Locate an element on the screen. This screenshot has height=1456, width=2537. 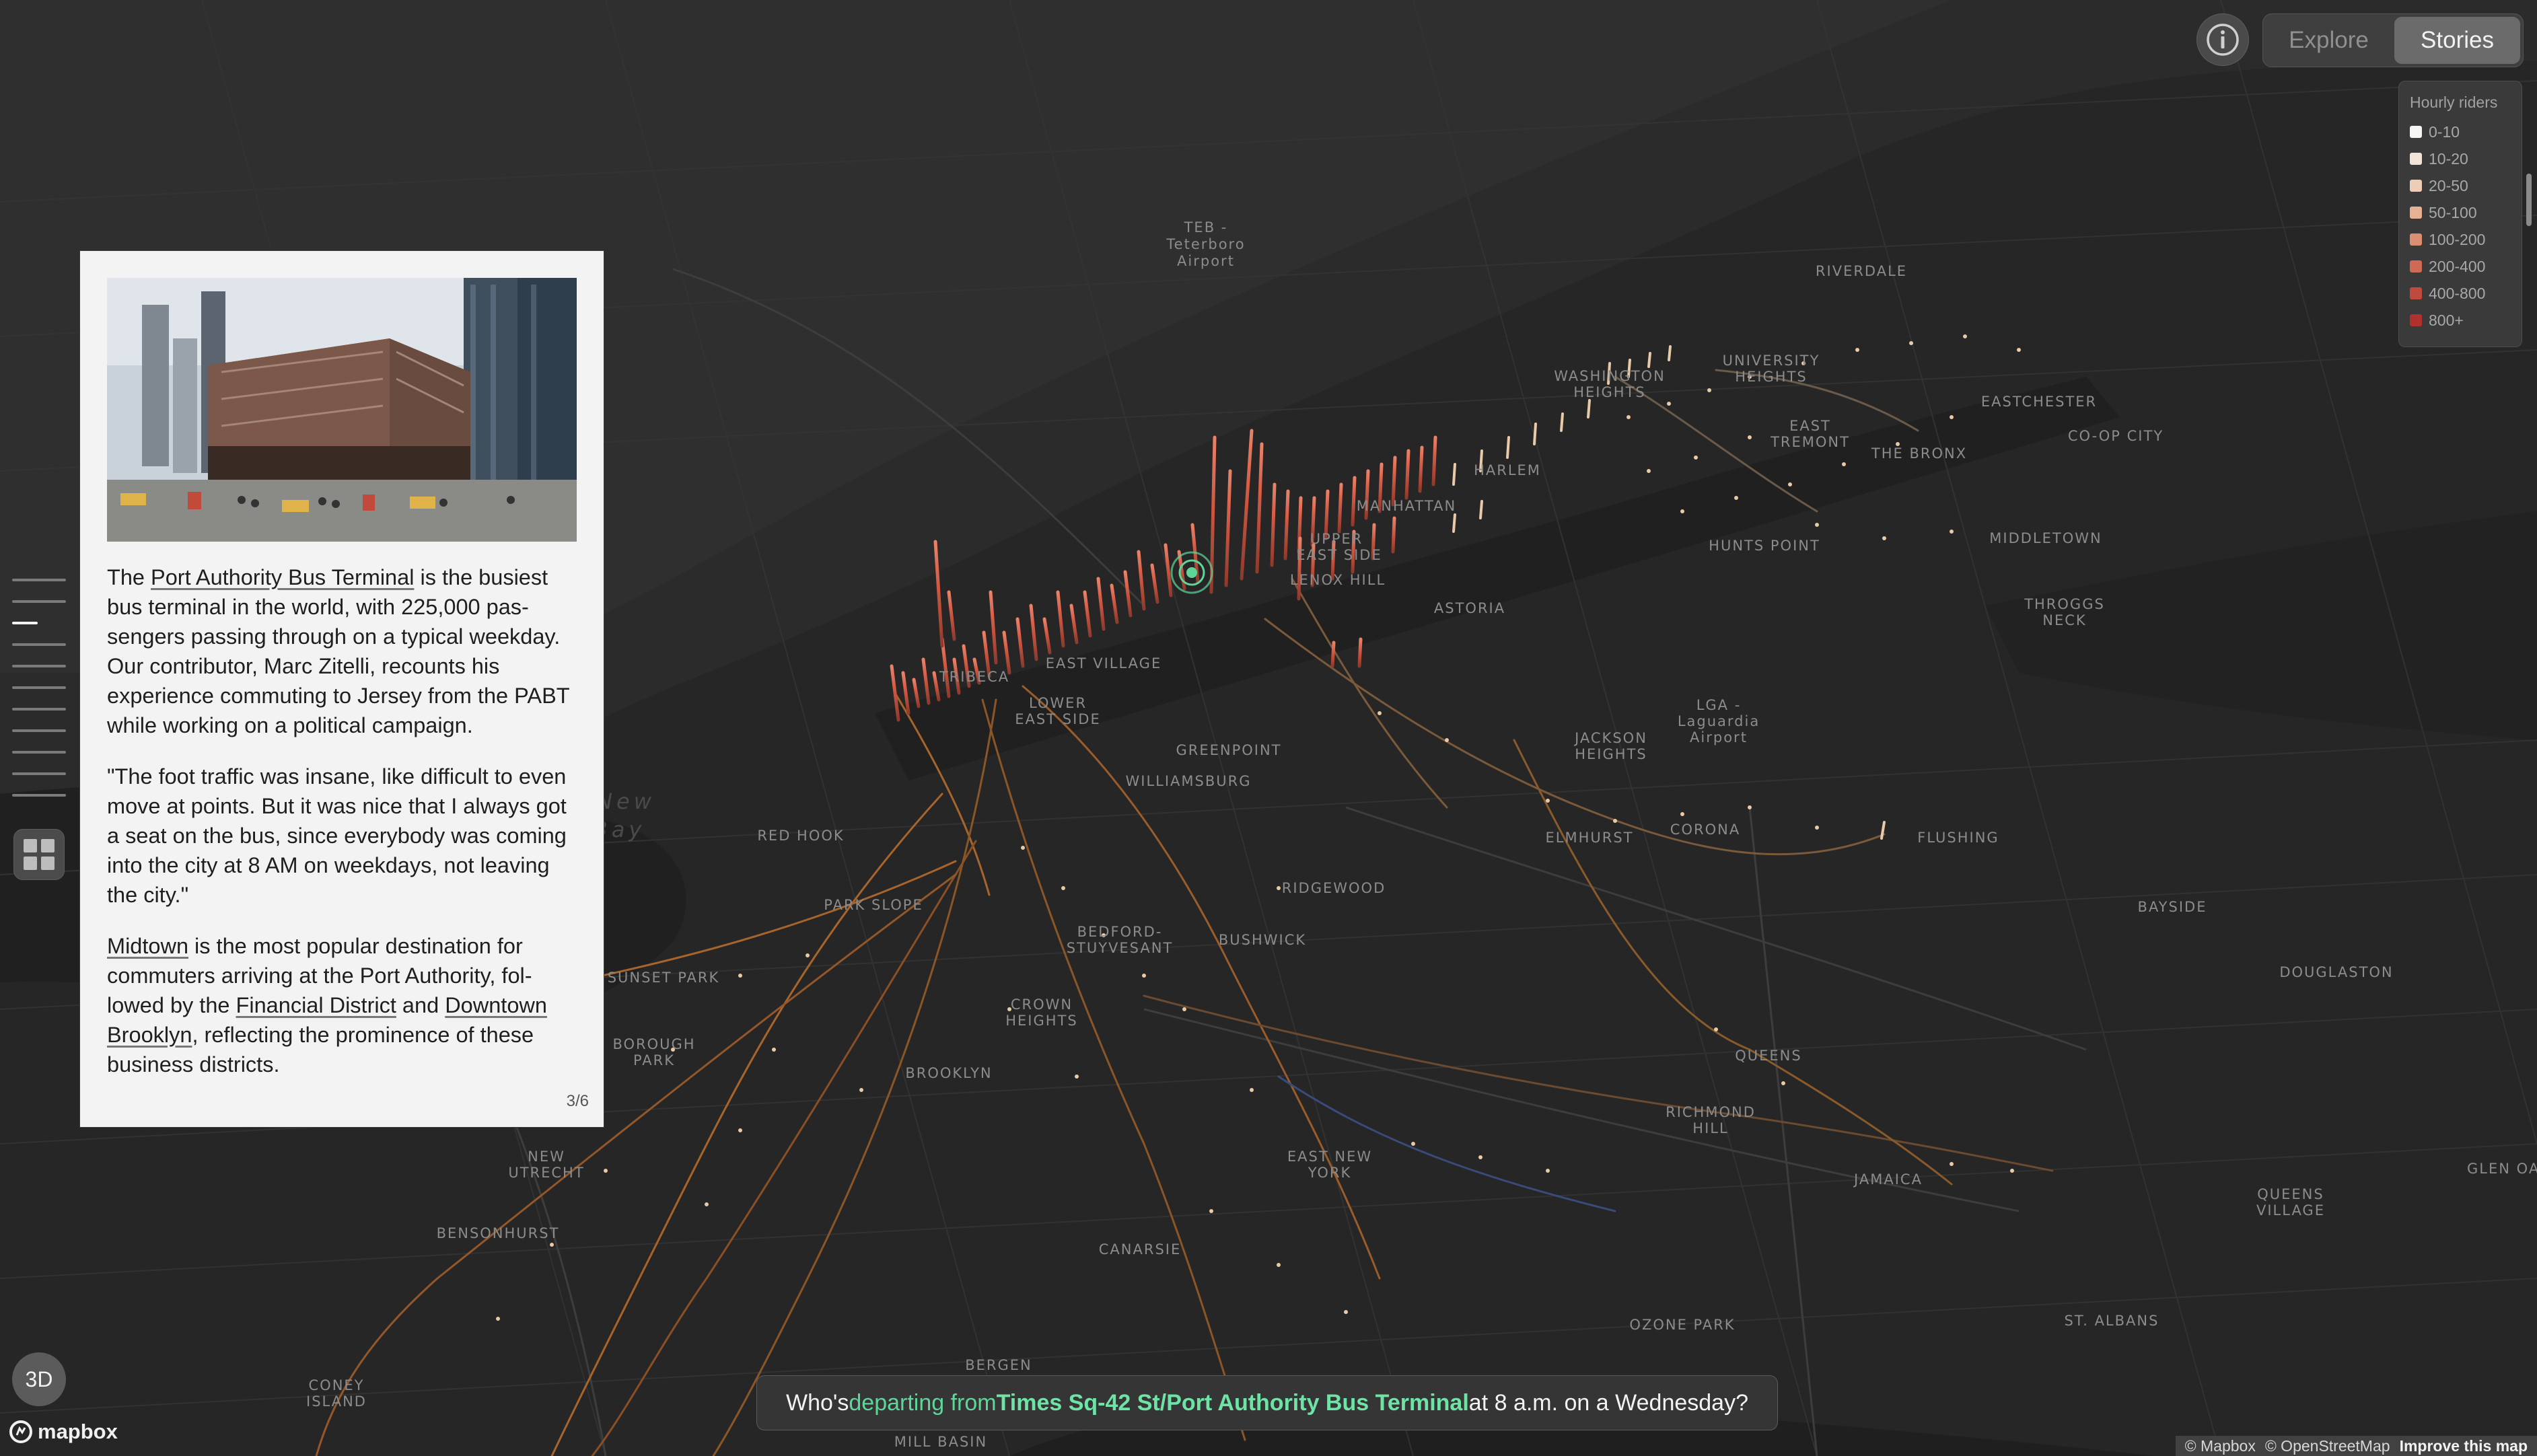
grid-icon is located at coordinates (39, 854).